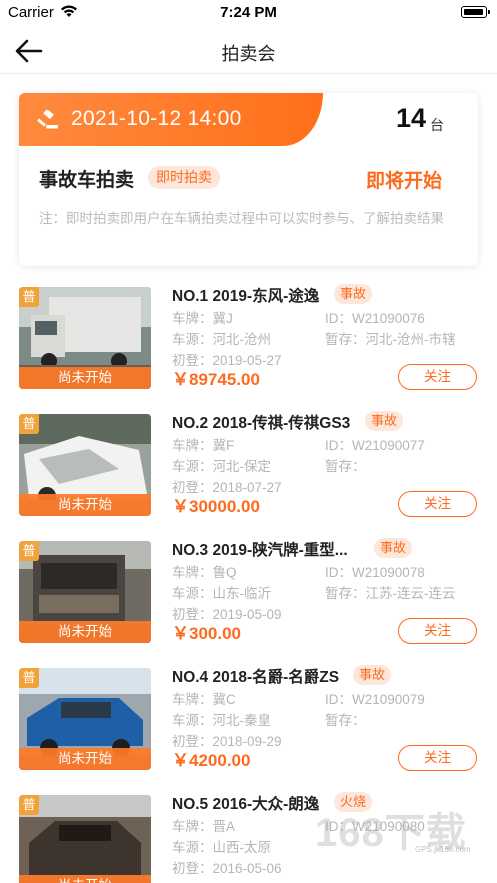 The image size is (497, 883). Describe the element at coordinates (390, 339) in the screenshot. I see `storage: 暂存：河北-沧州-市辖` at that location.